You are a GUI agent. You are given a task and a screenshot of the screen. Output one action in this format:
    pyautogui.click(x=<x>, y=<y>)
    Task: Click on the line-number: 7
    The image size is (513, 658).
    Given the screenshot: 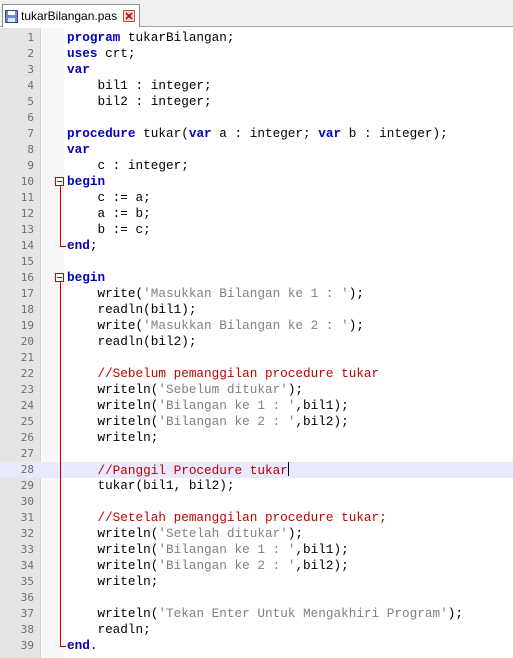 What is the action you would take?
    pyautogui.click(x=30, y=133)
    